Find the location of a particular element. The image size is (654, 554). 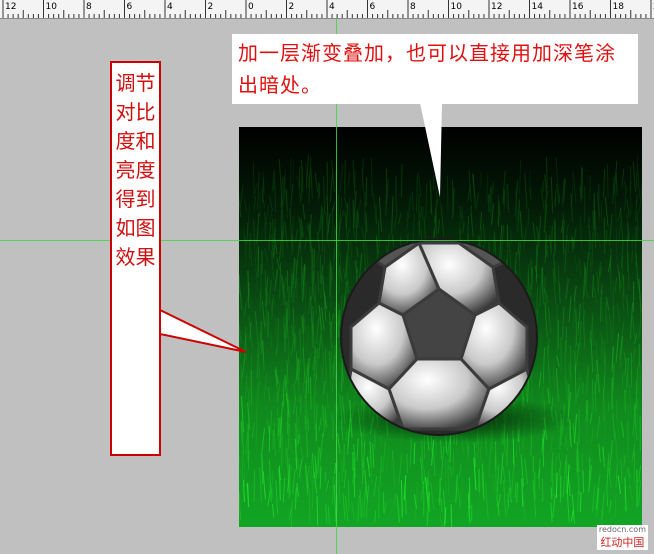

watermark-url: redocn.com is located at coordinates (622, 529).